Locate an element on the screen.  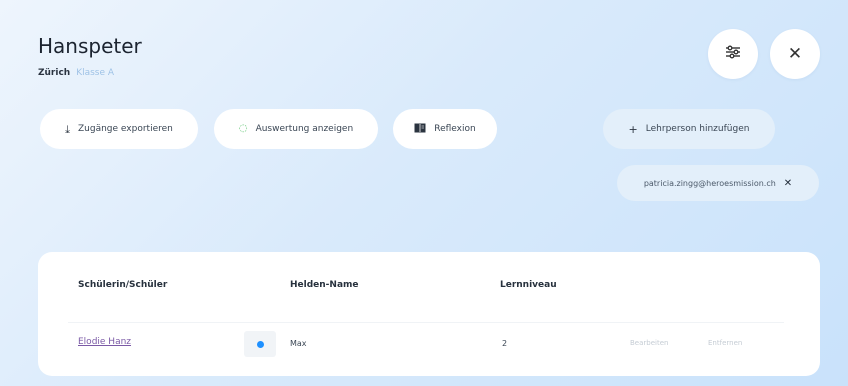
page-title: Hanspeter is located at coordinates (90, 46).